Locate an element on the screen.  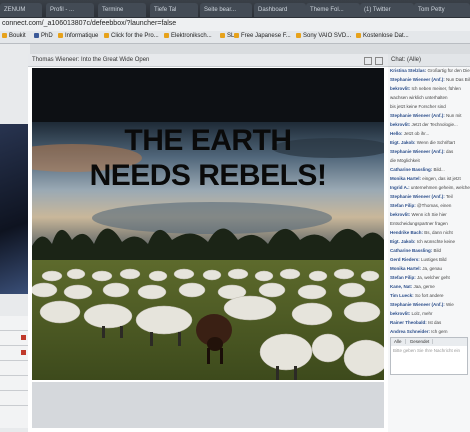
chat-message: wachsen wirklich unterhalten is located at coordinates (429, 98).